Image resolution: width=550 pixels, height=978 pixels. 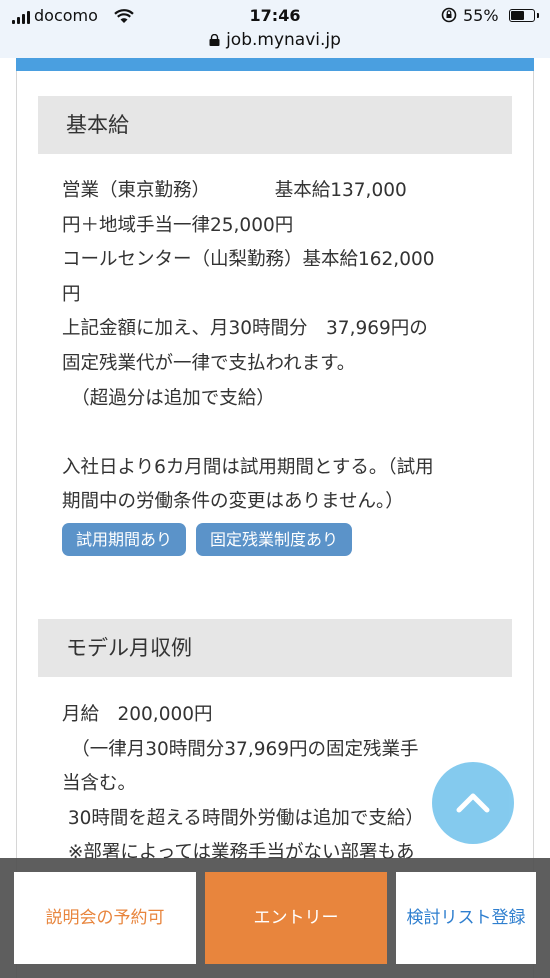 I want to click on bottom-action-bar: 説明会の予約可 エントリー 検討リスト登録, so click(x=275, y=918).